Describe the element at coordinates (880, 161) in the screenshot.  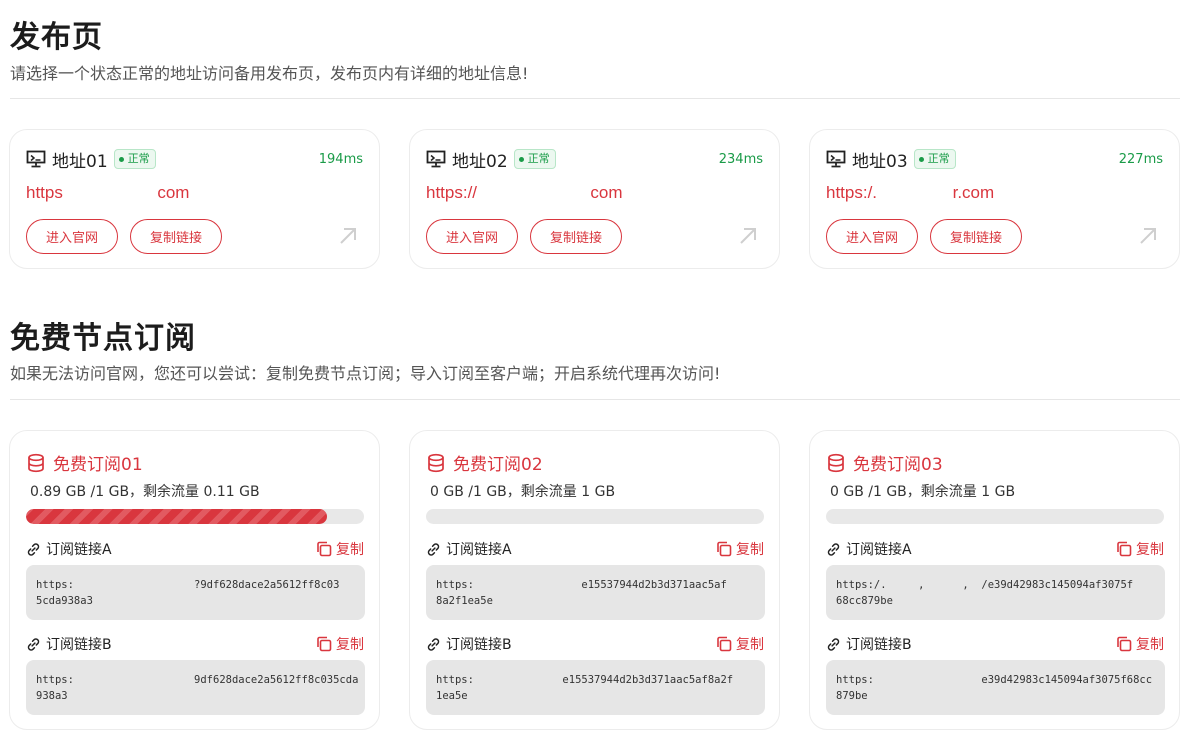
I see `publish-card-name: 地址03` at that location.